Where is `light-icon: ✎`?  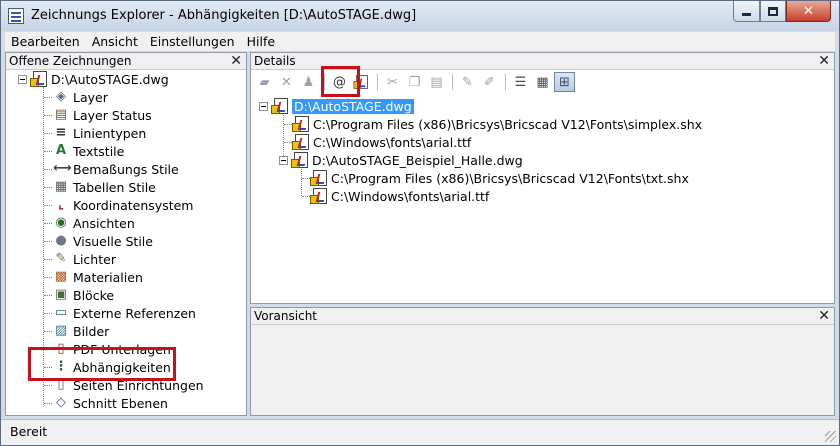
light-icon: ✎ is located at coordinates (61, 258).